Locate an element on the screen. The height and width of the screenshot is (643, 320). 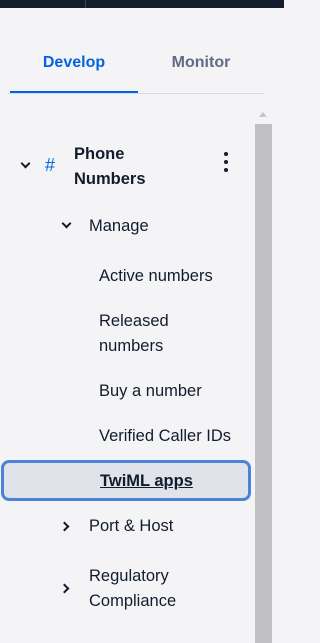
nav-item-twiml-apps: TwiML apps is located at coordinates (126, 480).